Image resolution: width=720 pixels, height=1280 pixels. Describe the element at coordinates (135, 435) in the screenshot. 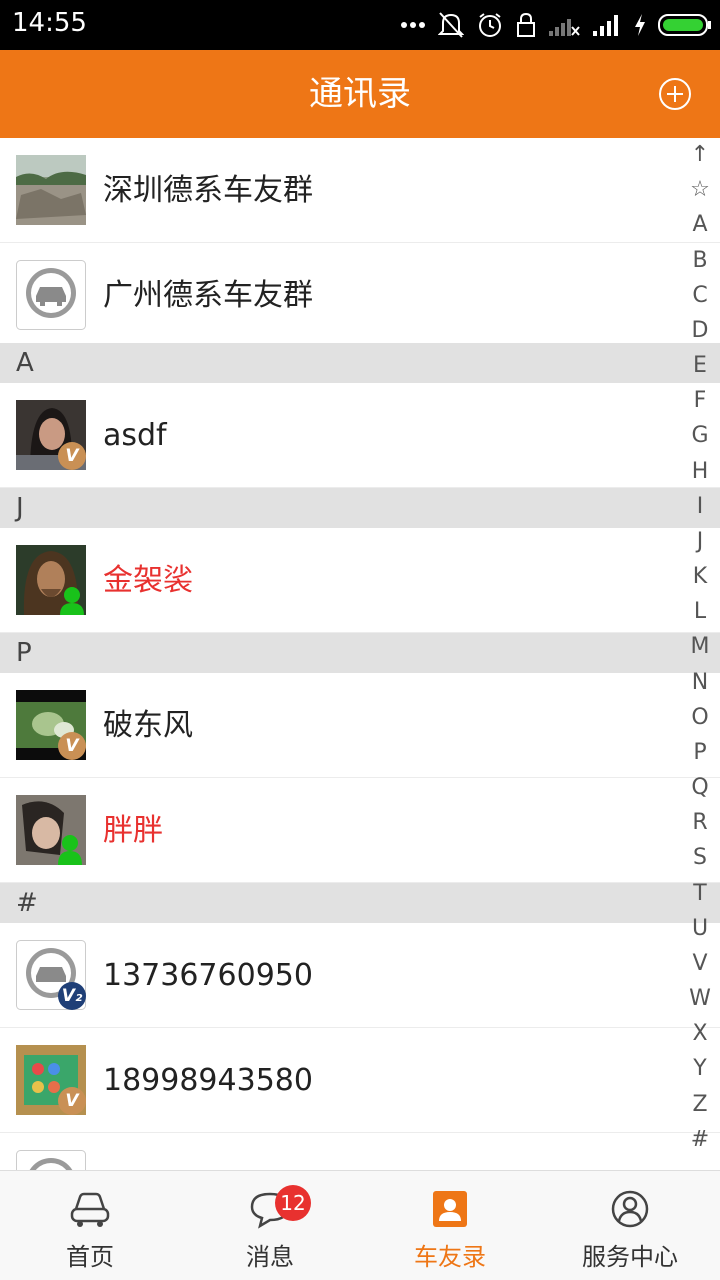

I see `contact-name: asdf` at that location.